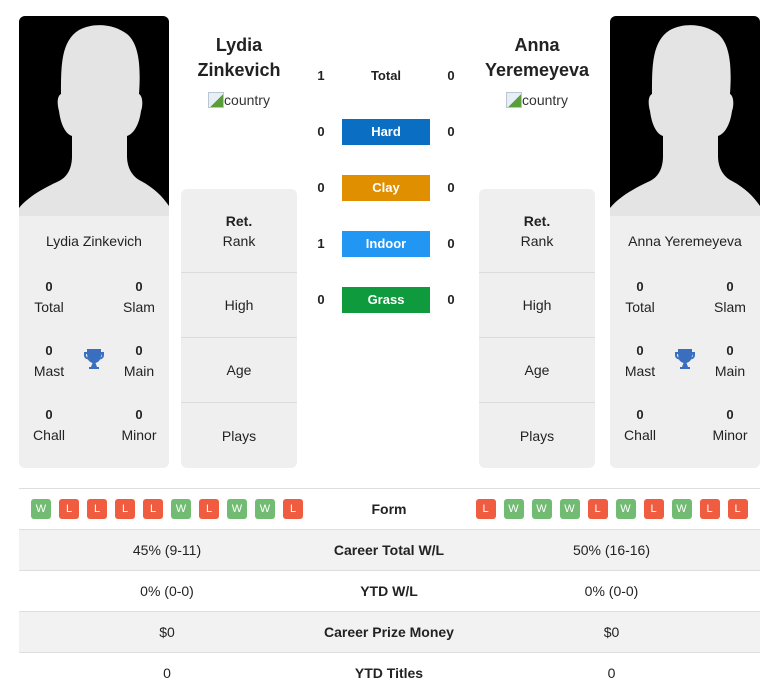  I want to click on h2h-total-label: Total, so click(386, 75).